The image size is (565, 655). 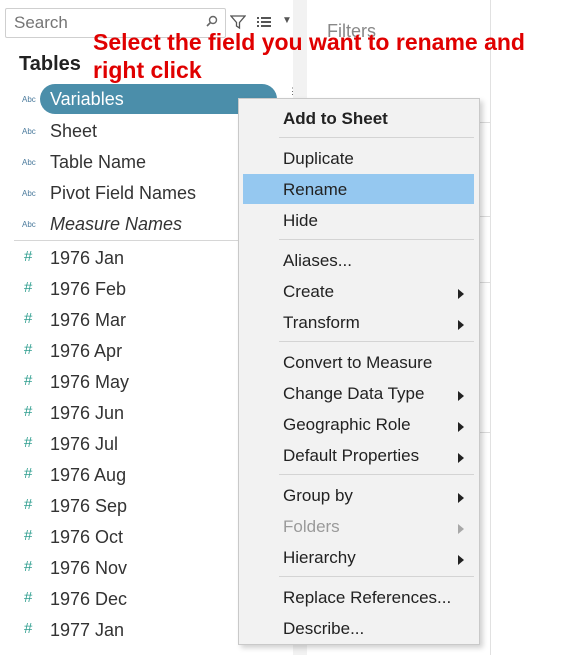 What do you see at coordinates (86, 351) in the screenshot?
I see `field-label: 1976 Apr` at bounding box center [86, 351].